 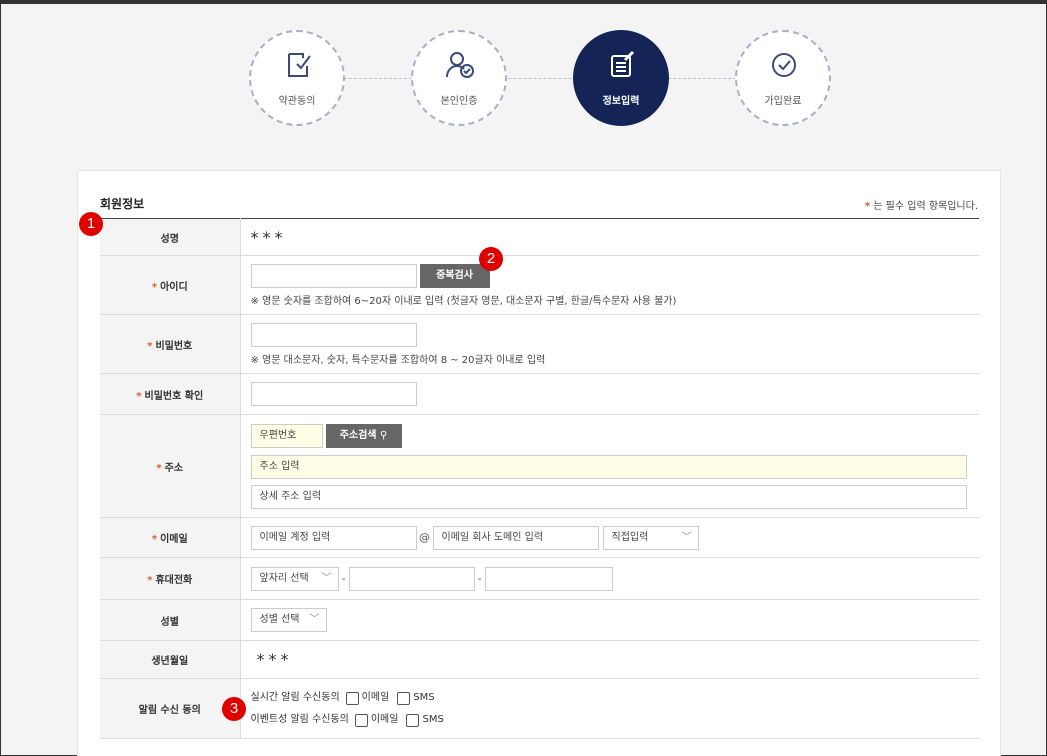 I want to click on row-address: * 주소 우편번호 주소검색 ⚲ 주소 입력 상세 주소 입력, so click(x=539, y=466).